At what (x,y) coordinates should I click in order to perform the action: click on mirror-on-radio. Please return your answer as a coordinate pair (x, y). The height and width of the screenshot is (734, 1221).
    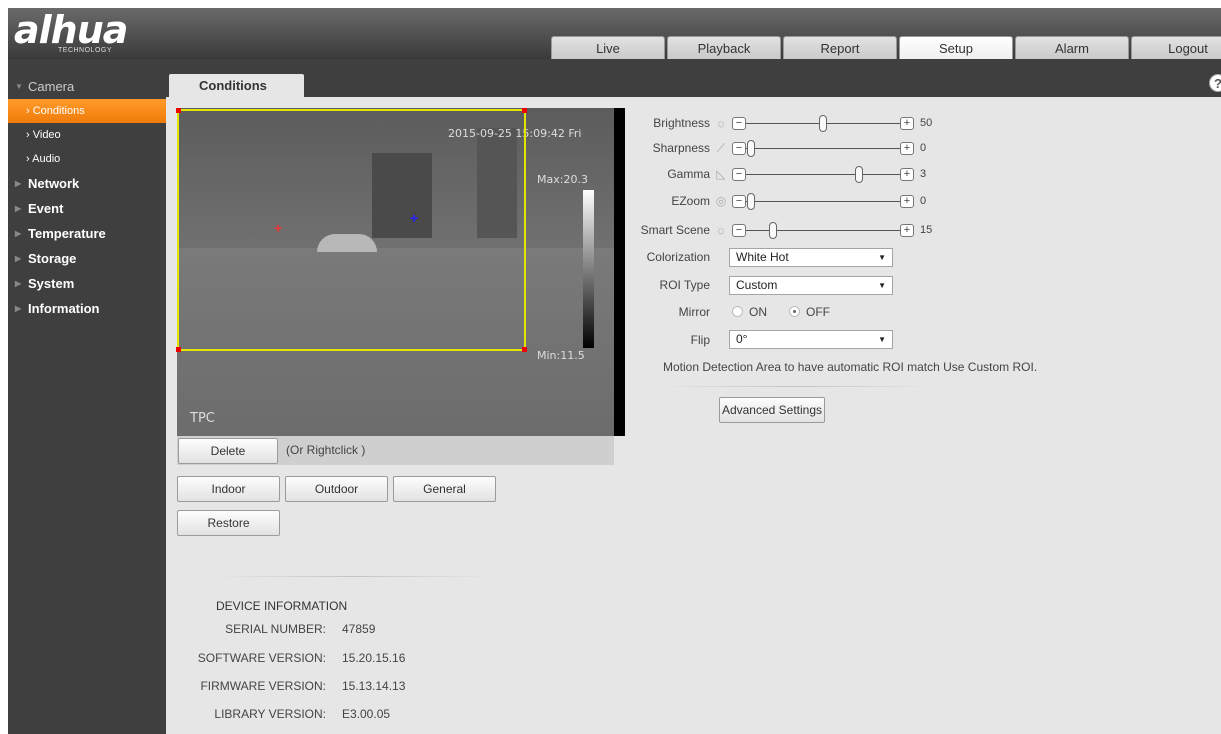
    Looking at the image, I should click on (737, 311).